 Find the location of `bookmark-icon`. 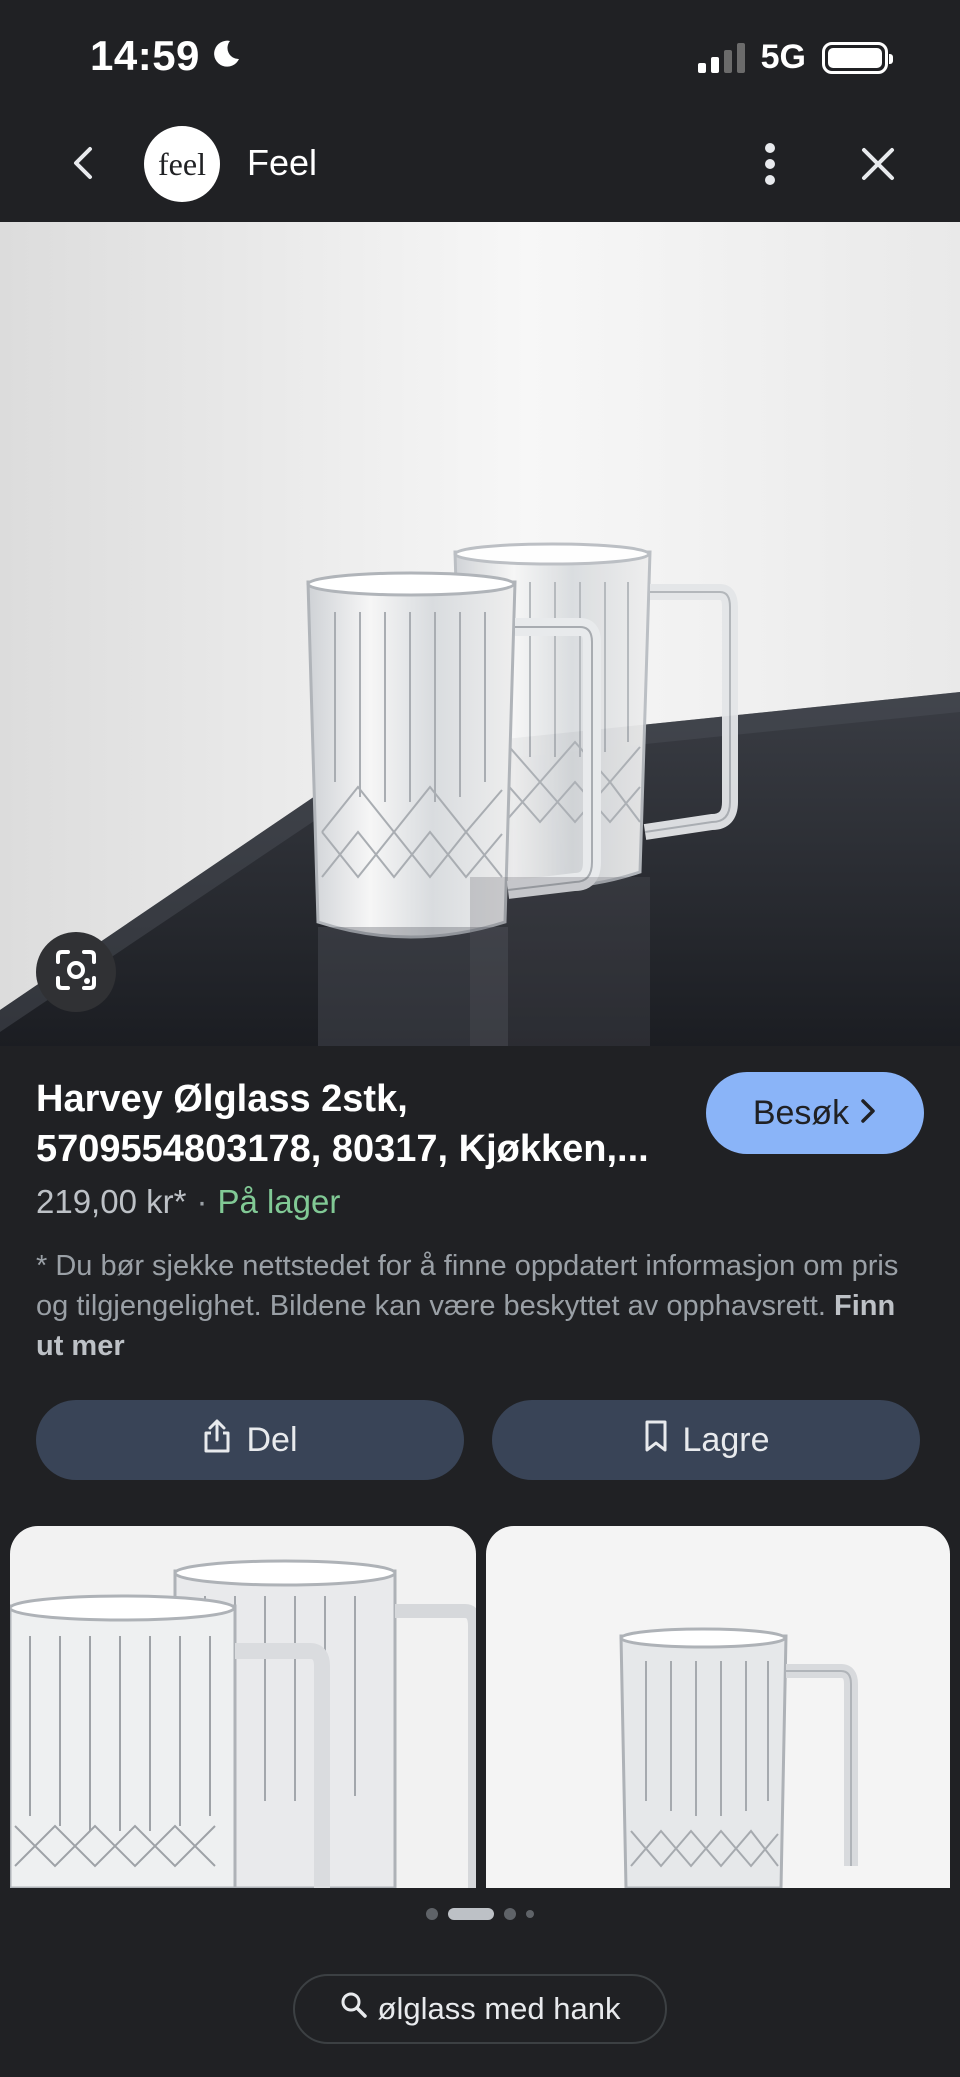

bookmark-icon is located at coordinates (656, 1440).